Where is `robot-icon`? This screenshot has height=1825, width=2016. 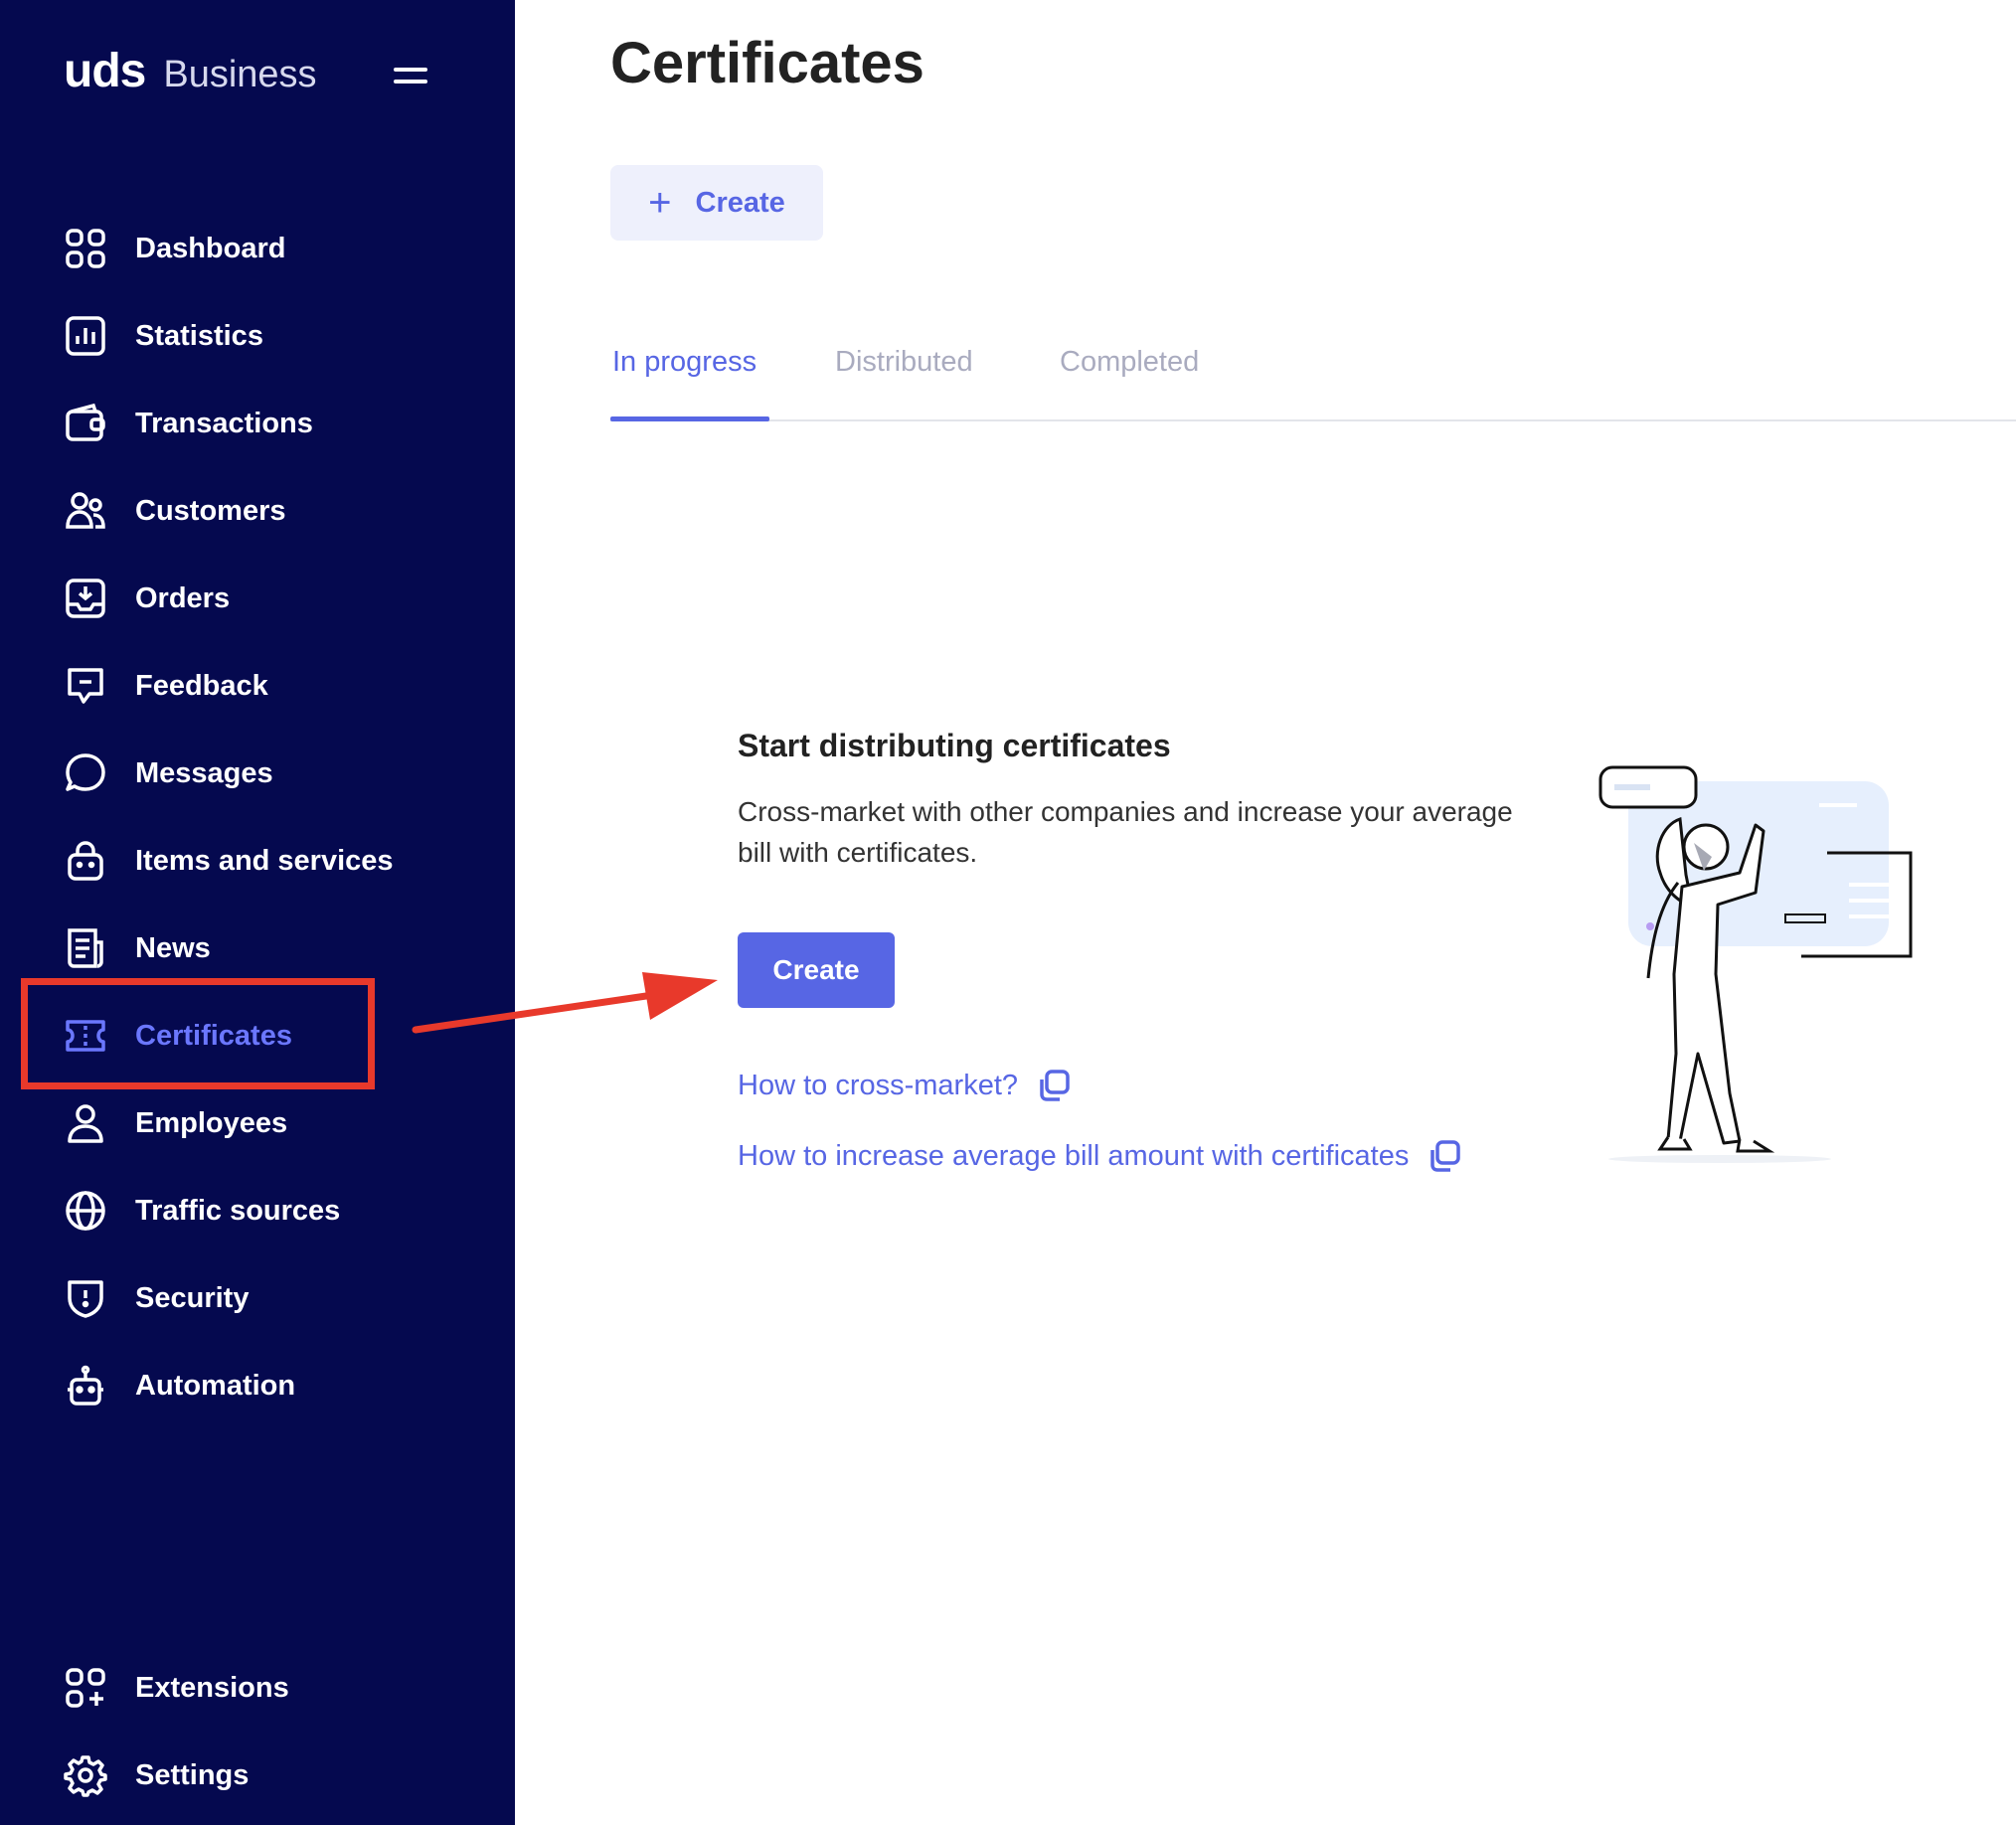 robot-icon is located at coordinates (85, 1386).